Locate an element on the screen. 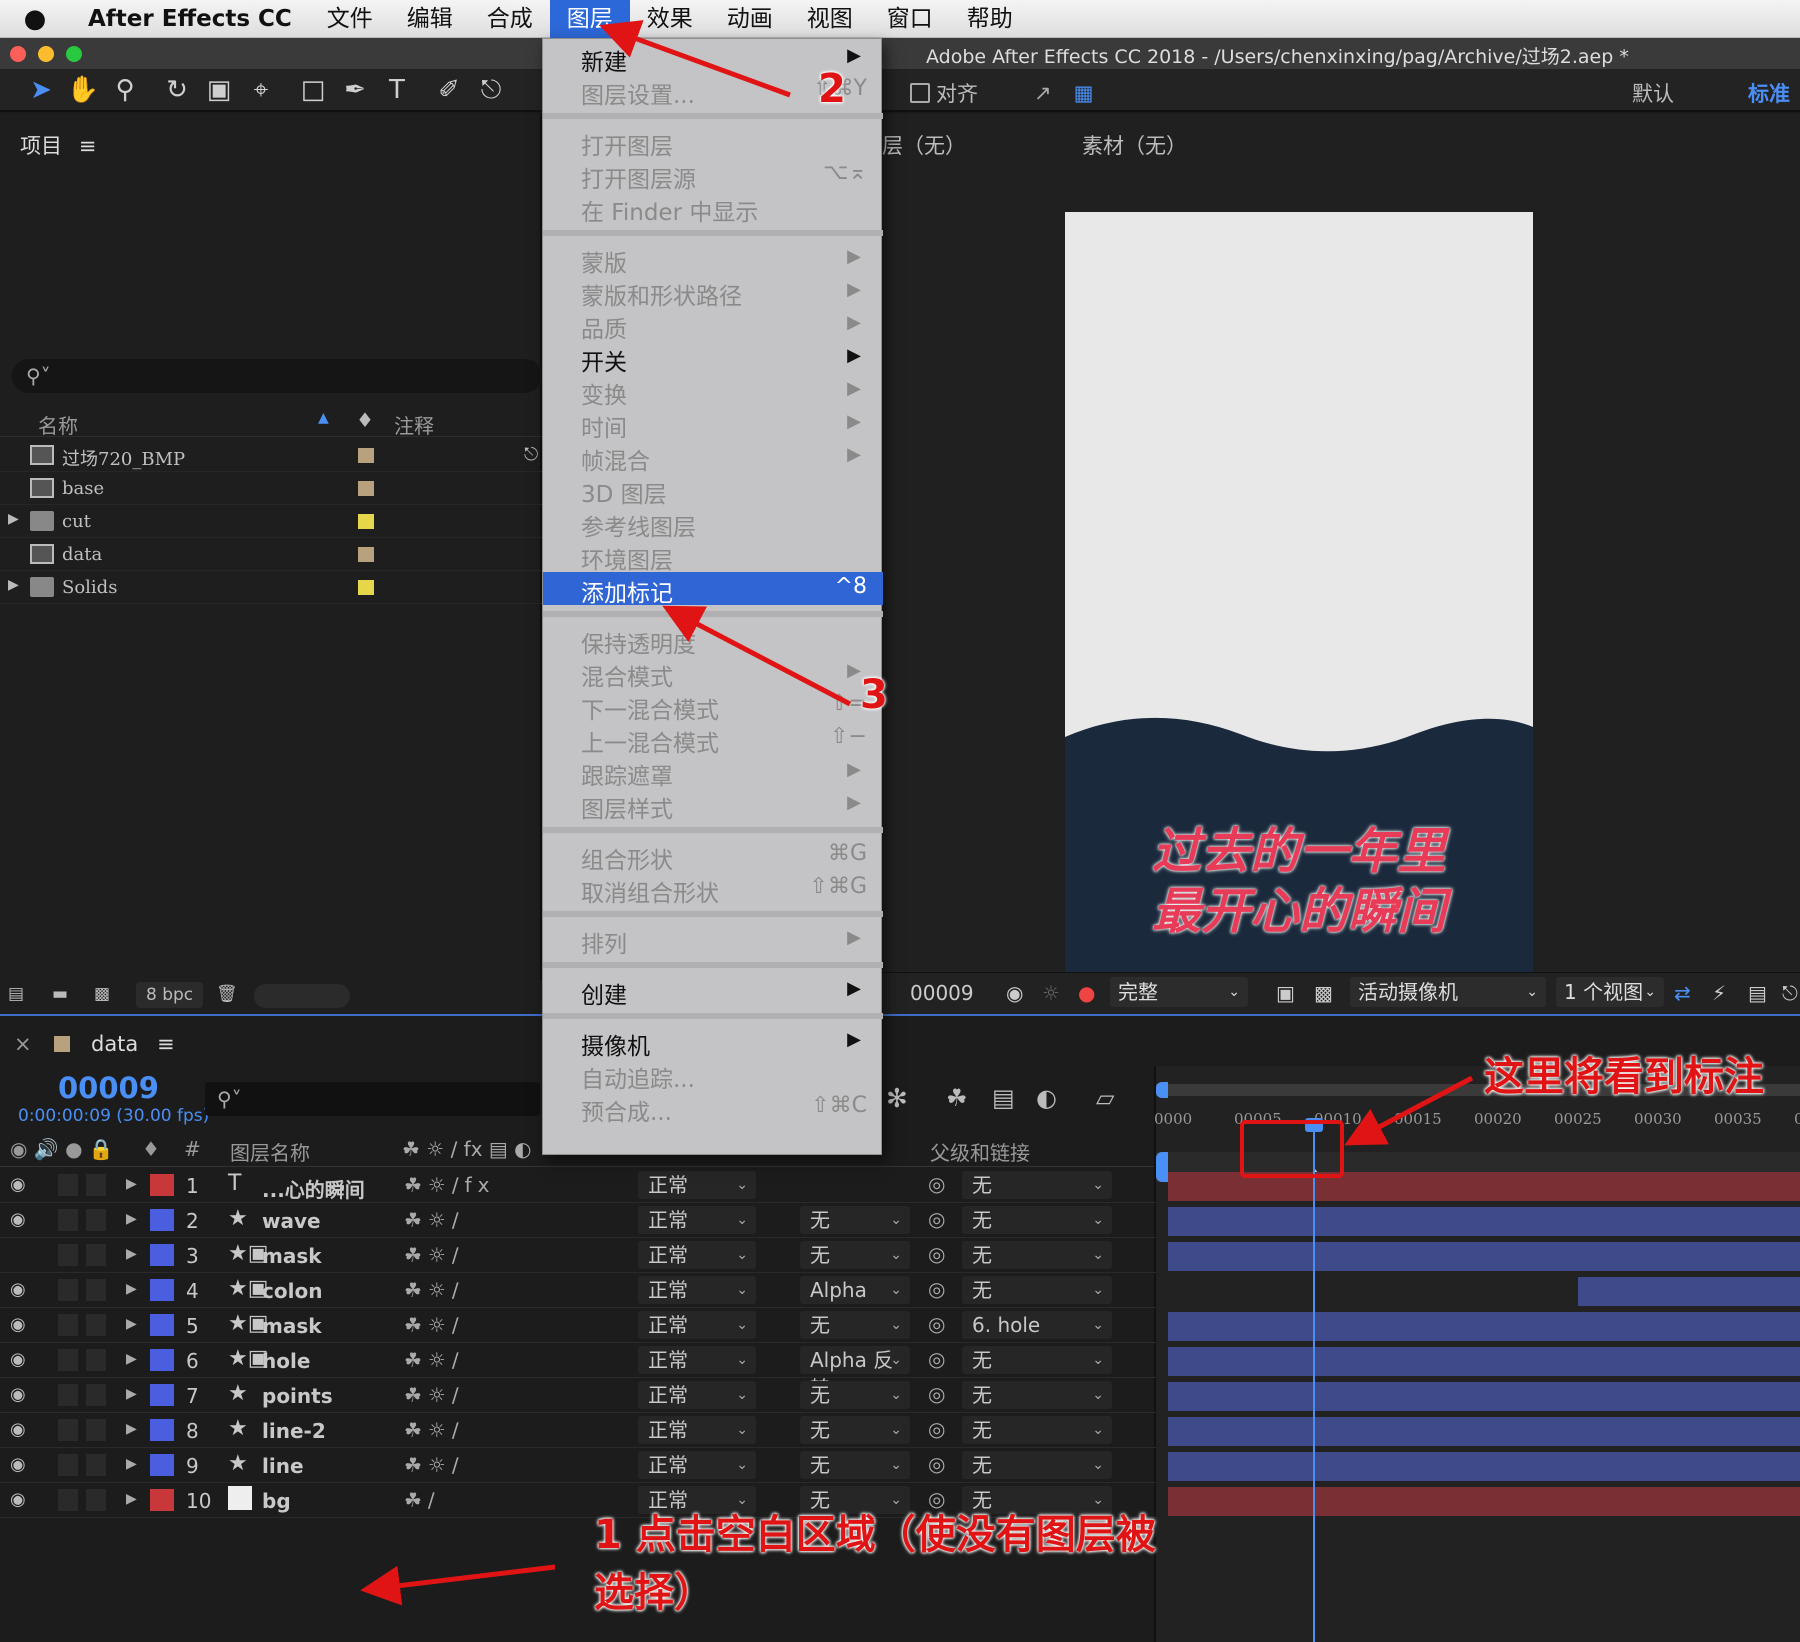  menu-window: 窗口 is located at coordinates (910, 19).